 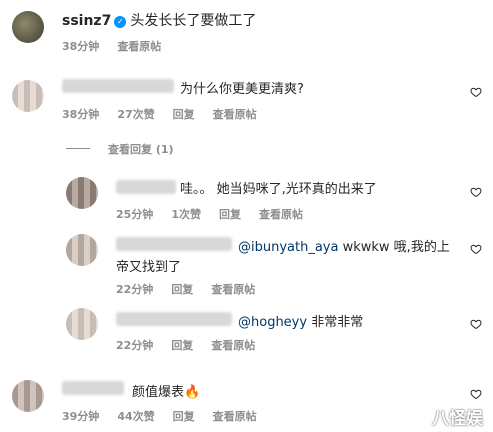 I want to click on post-caption-line: ssinz7 ✓ 头发长长了要做工了, so click(x=159, y=20).